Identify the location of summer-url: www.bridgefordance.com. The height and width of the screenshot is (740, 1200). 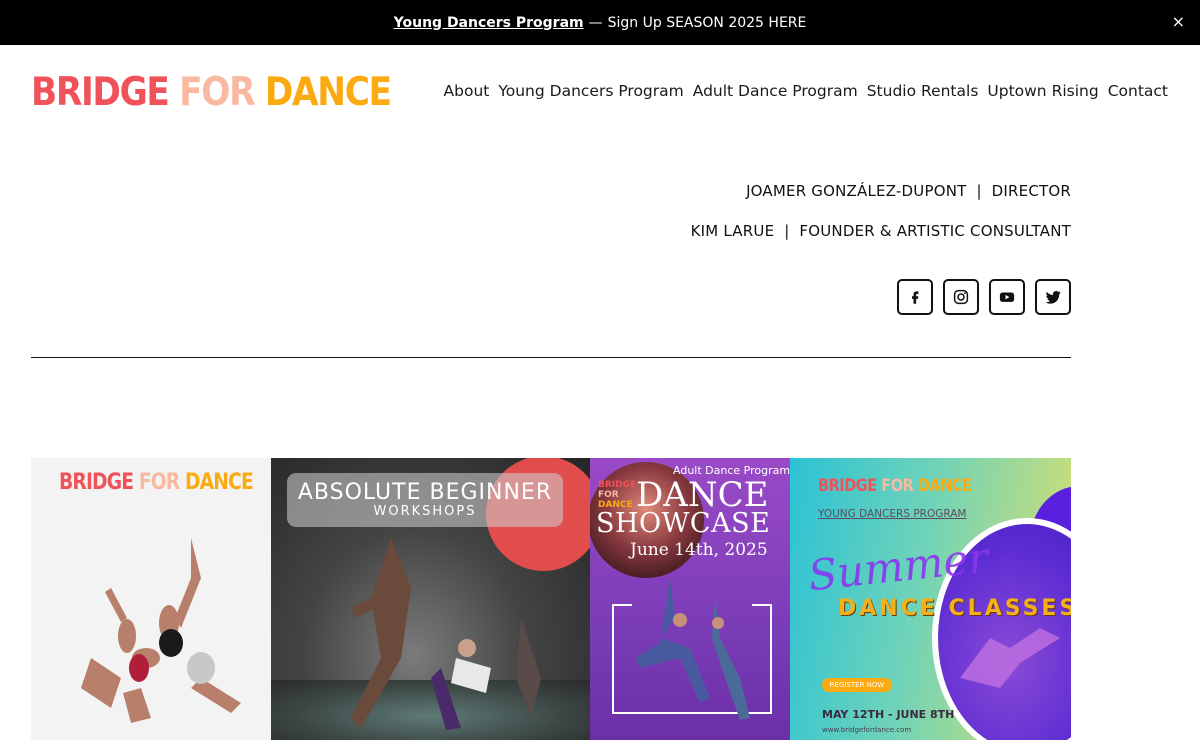
(867, 730).